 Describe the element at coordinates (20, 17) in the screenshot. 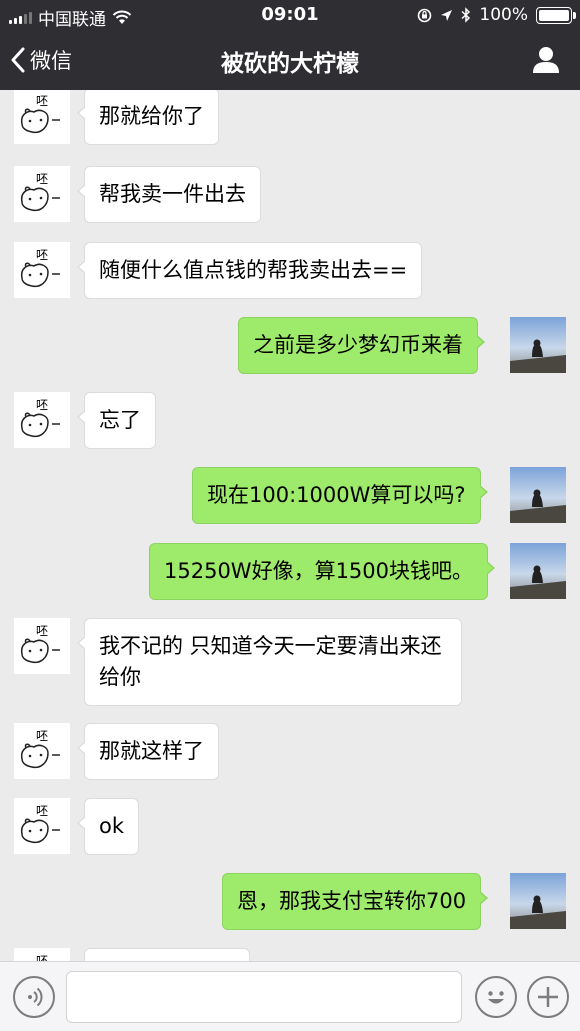

I see `signal-icon` at that location.